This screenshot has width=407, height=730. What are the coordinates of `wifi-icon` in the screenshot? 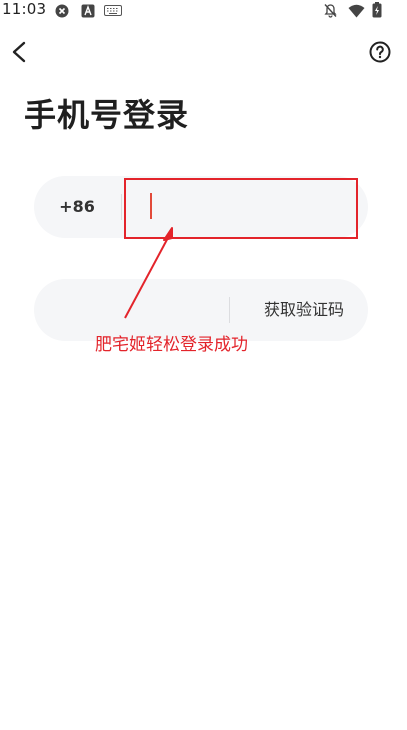 It's located at (356, 12).